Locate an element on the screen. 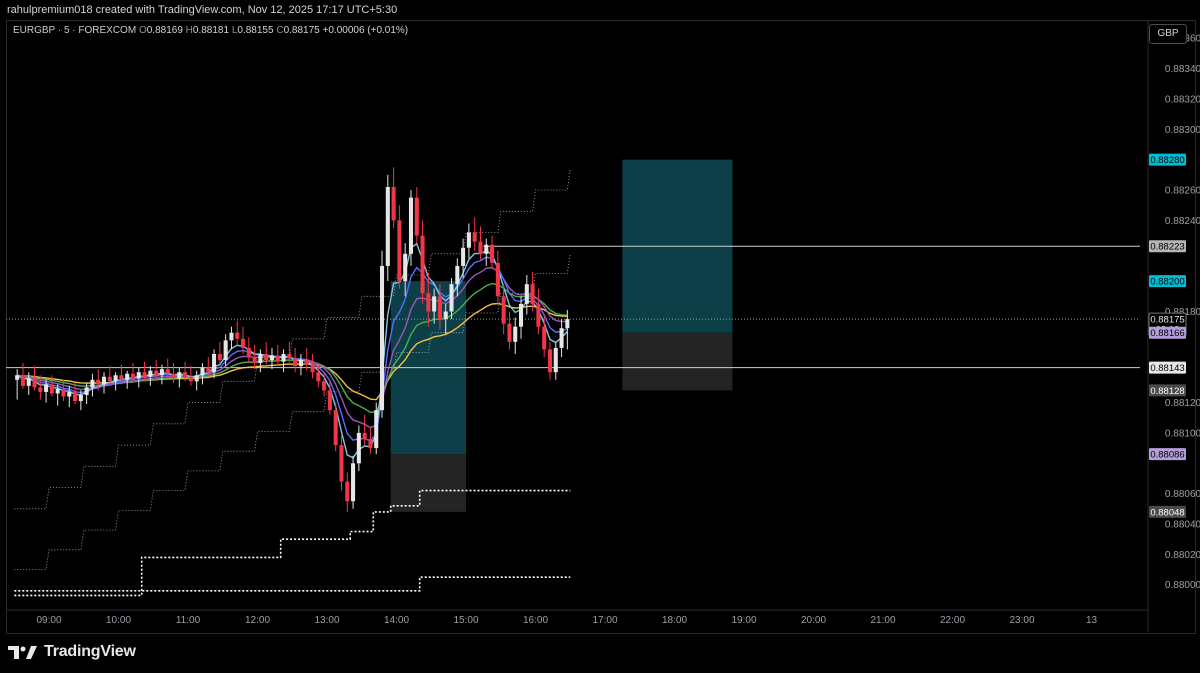 The height and width of the screenshot is (673, 1200). price-label-text: 0.88048 is located at coordinates (1167, 512).